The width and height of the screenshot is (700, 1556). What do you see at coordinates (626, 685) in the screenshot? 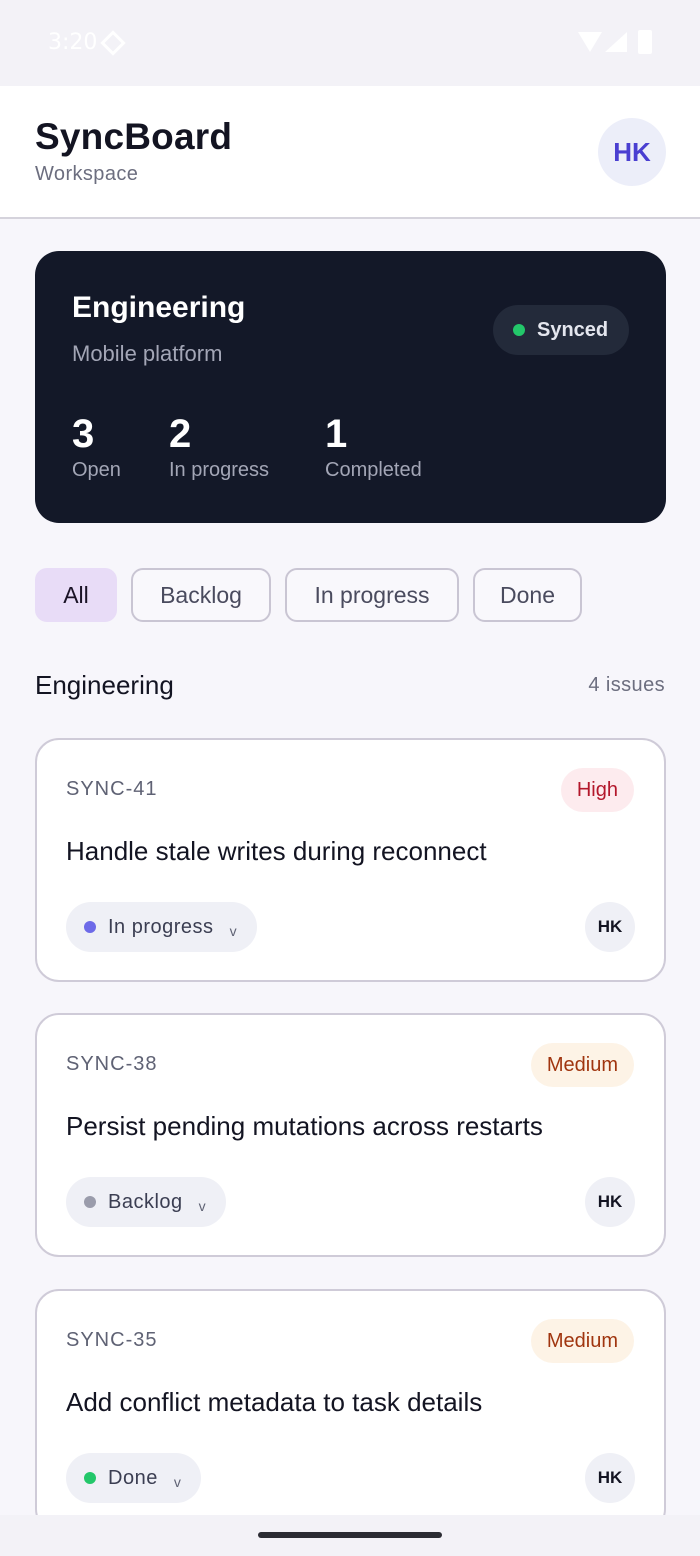
I see `issue-count: 4 issues` at bounding box center [626, 685].